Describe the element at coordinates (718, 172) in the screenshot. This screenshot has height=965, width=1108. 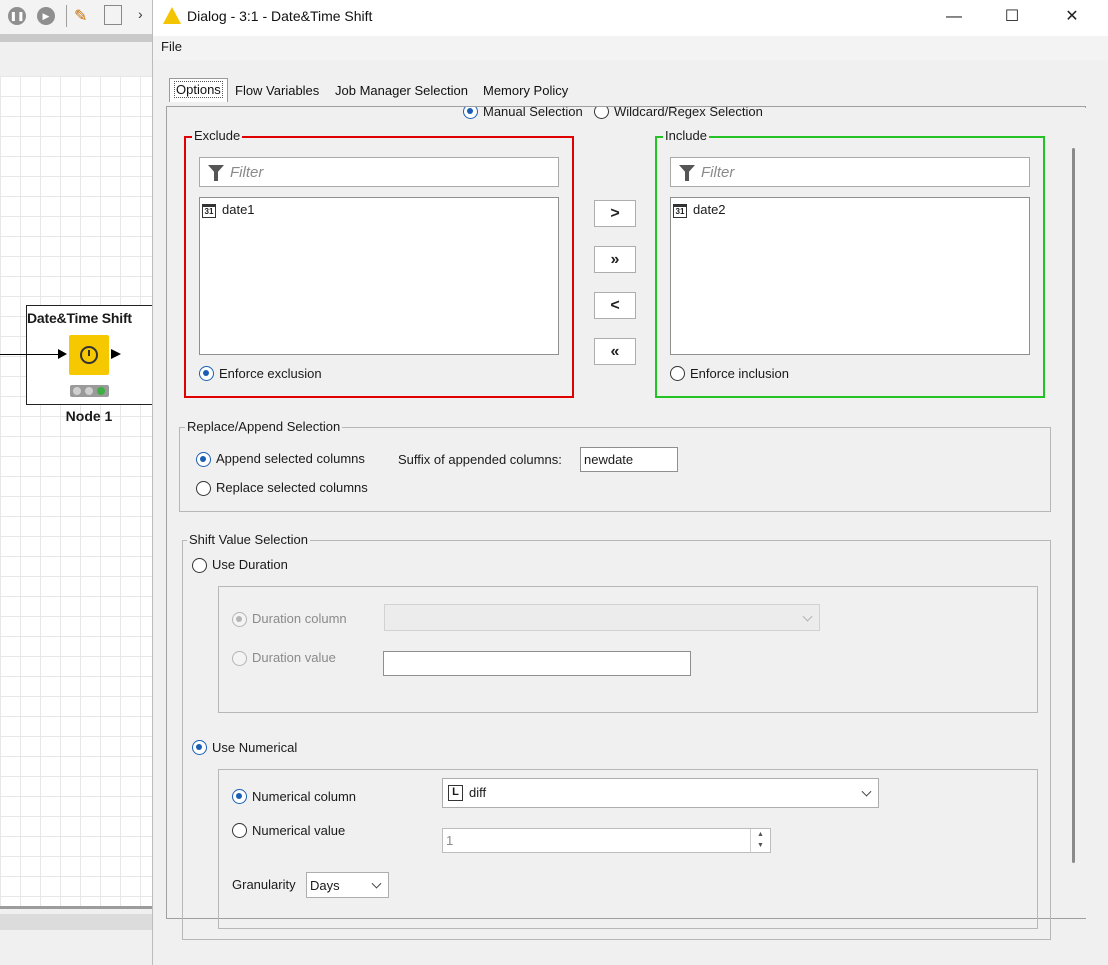
I see `include-filter-placeholder: Filter` at that location.